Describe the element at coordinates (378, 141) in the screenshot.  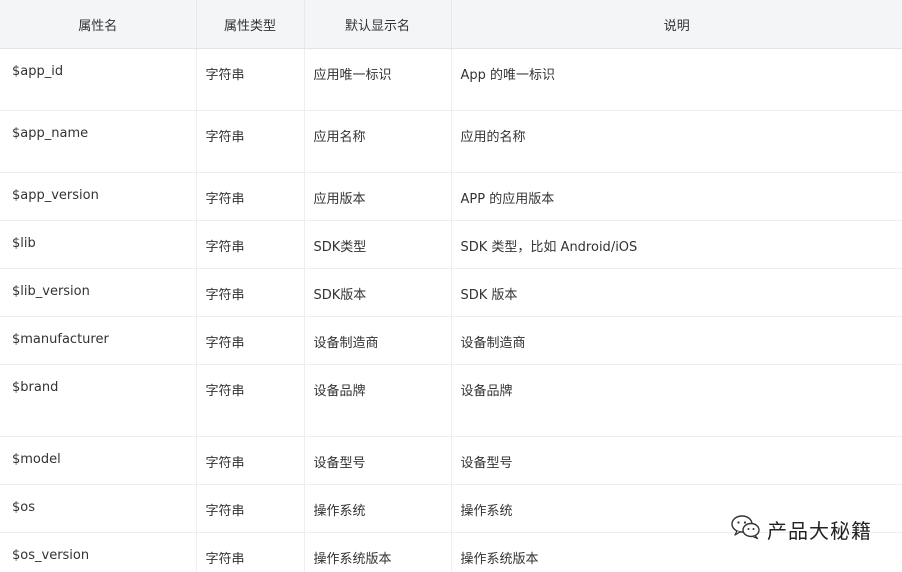
I see `cell-display-name: 应用名称` at that location.